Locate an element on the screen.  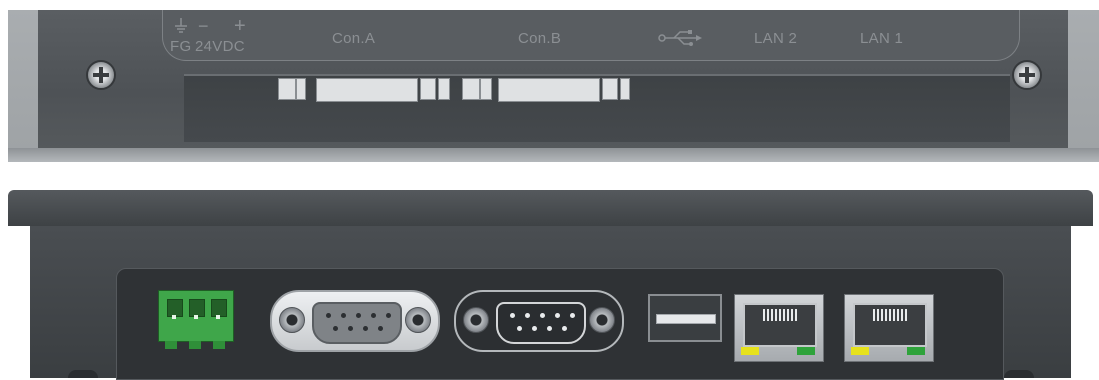
lan1-rj45 is located at coordinates (889, 328).